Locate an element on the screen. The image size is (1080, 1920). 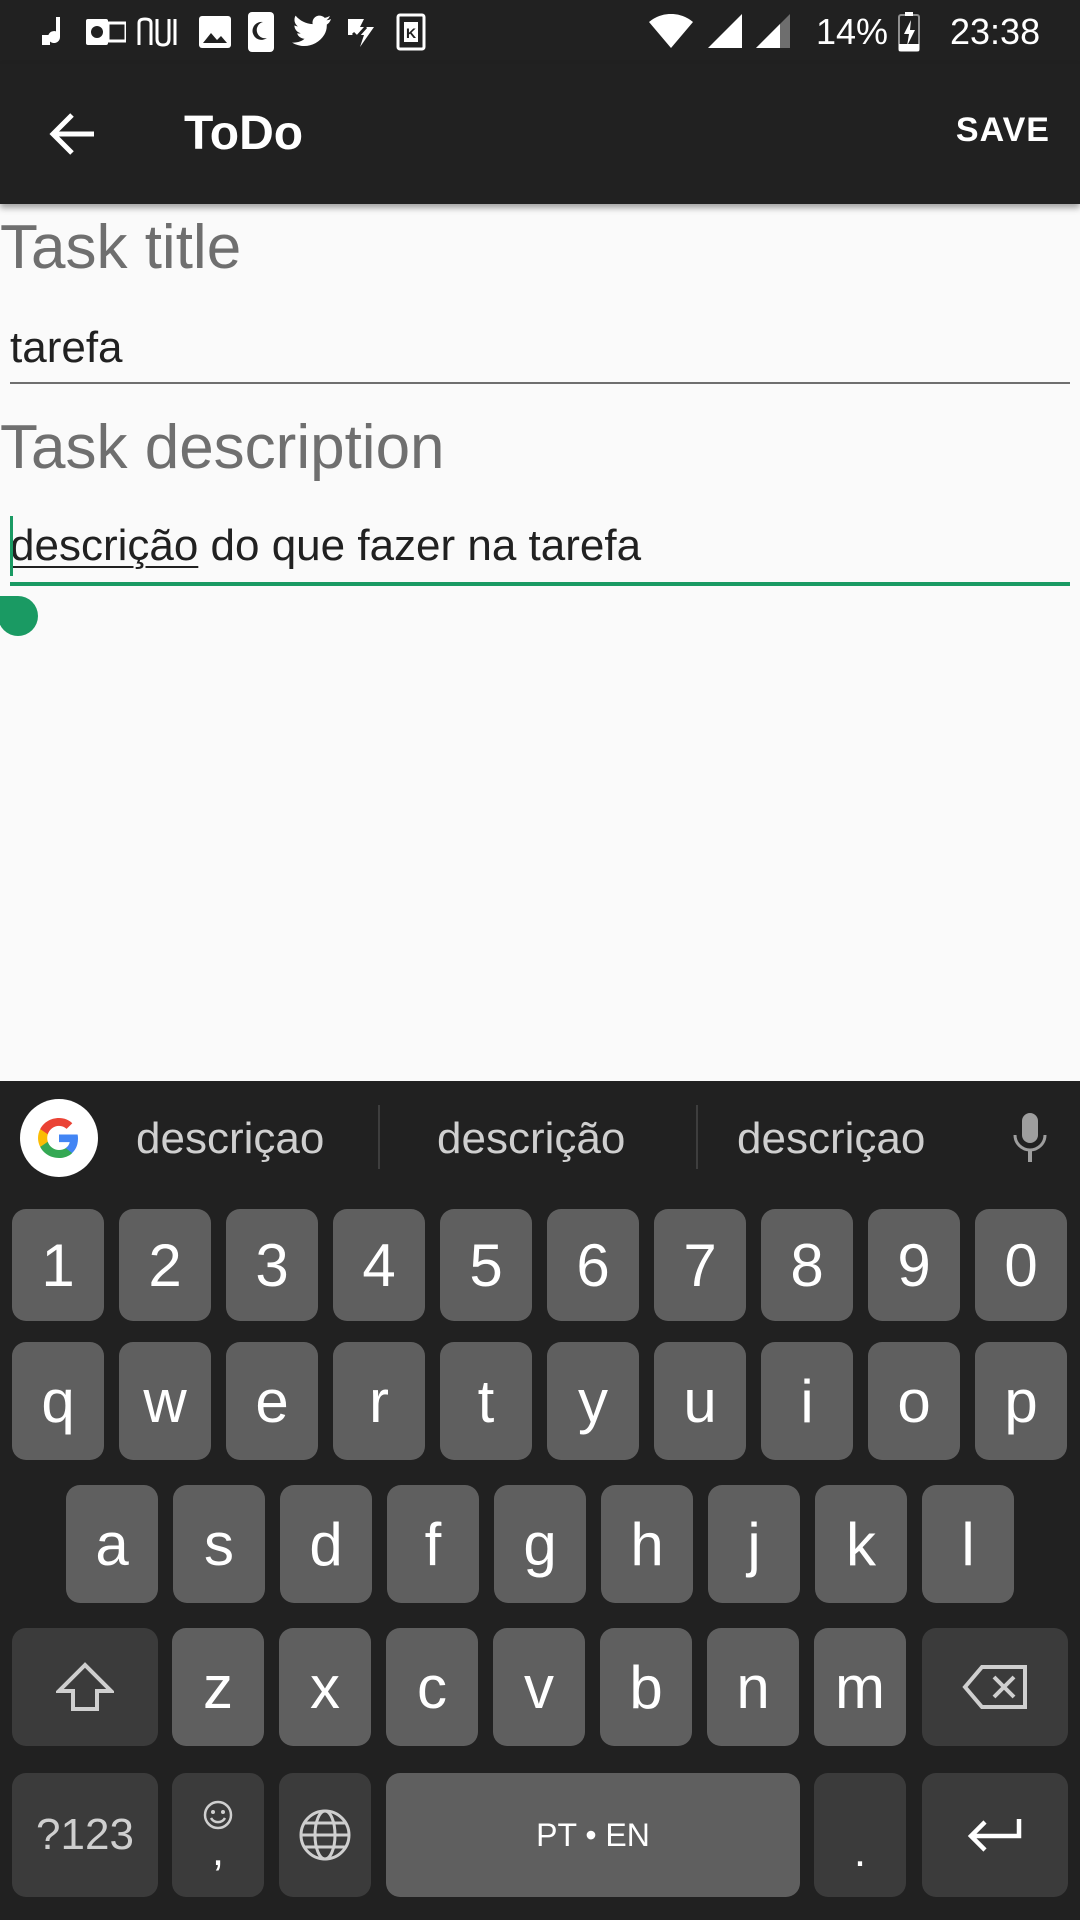
battery-percent: 14% is located at coordinates (852, 31).